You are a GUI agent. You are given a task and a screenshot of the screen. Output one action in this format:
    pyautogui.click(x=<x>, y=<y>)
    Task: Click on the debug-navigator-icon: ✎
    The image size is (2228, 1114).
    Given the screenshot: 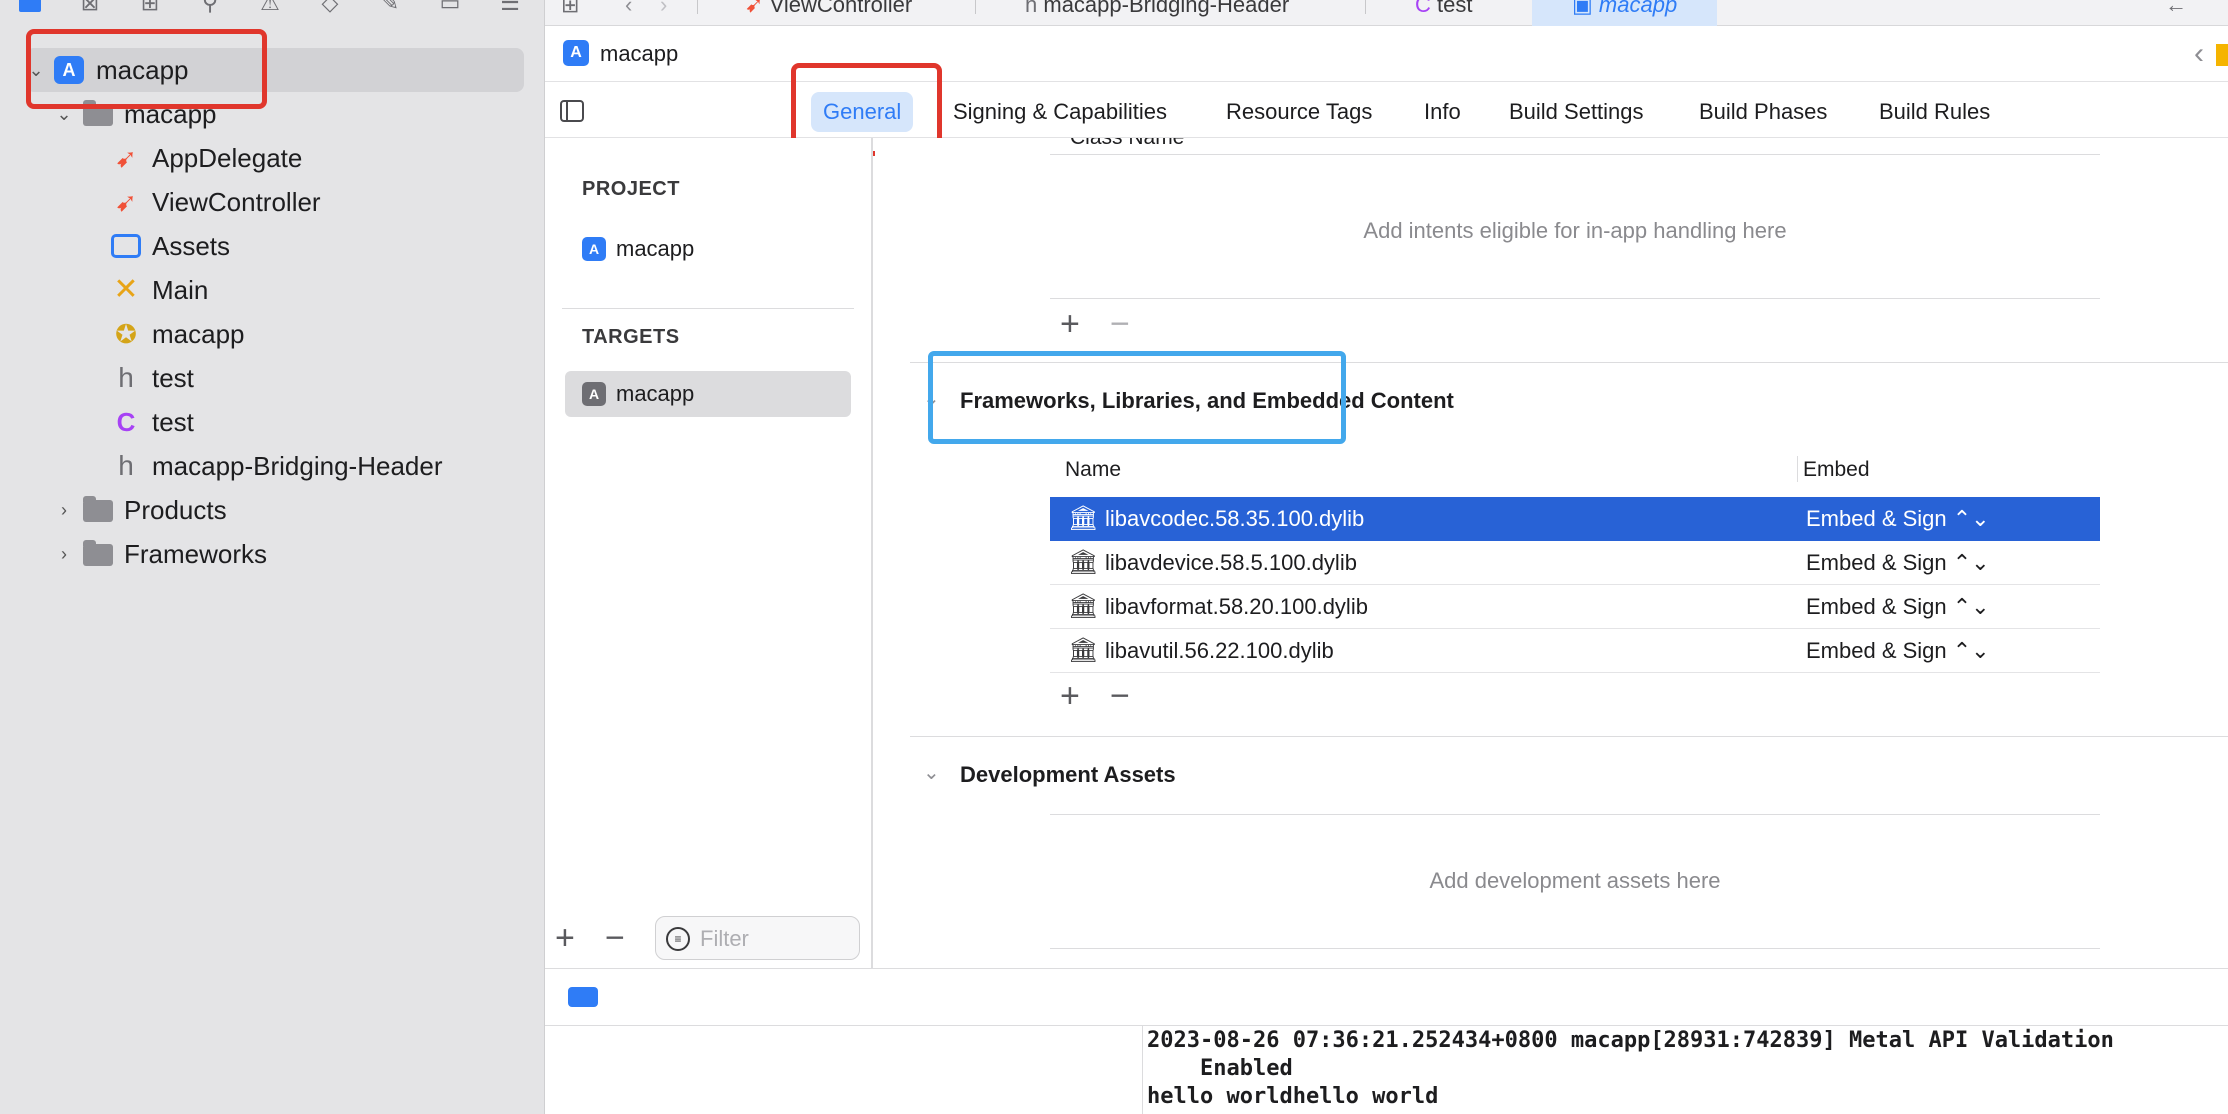 What is the action you would take?
    pyautogui.click(x=390, y=7)
    